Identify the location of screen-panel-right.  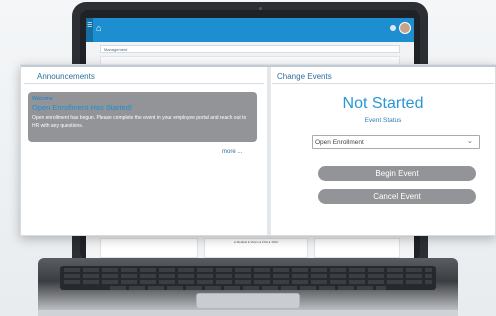
(357, 248).